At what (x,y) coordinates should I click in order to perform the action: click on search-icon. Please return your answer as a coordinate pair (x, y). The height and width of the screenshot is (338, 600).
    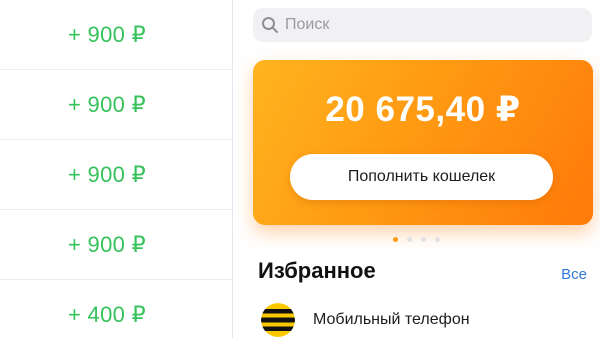
    Looking at the image, I should click on (270, 25).